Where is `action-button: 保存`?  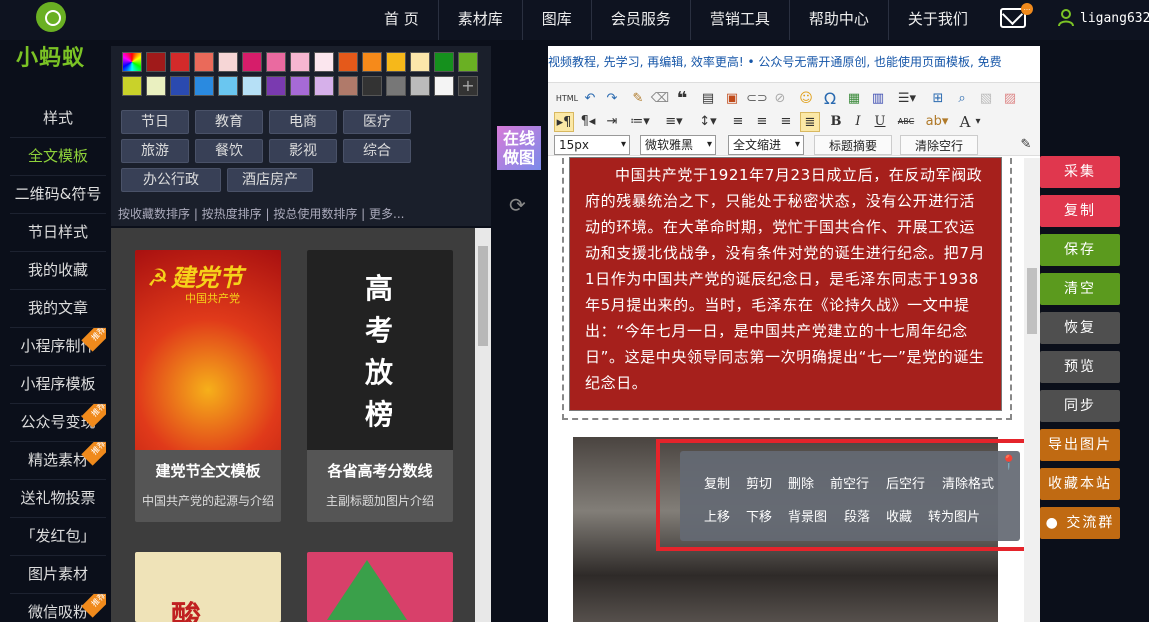
action-button: 保存 is located at coordinates (1080, 250).